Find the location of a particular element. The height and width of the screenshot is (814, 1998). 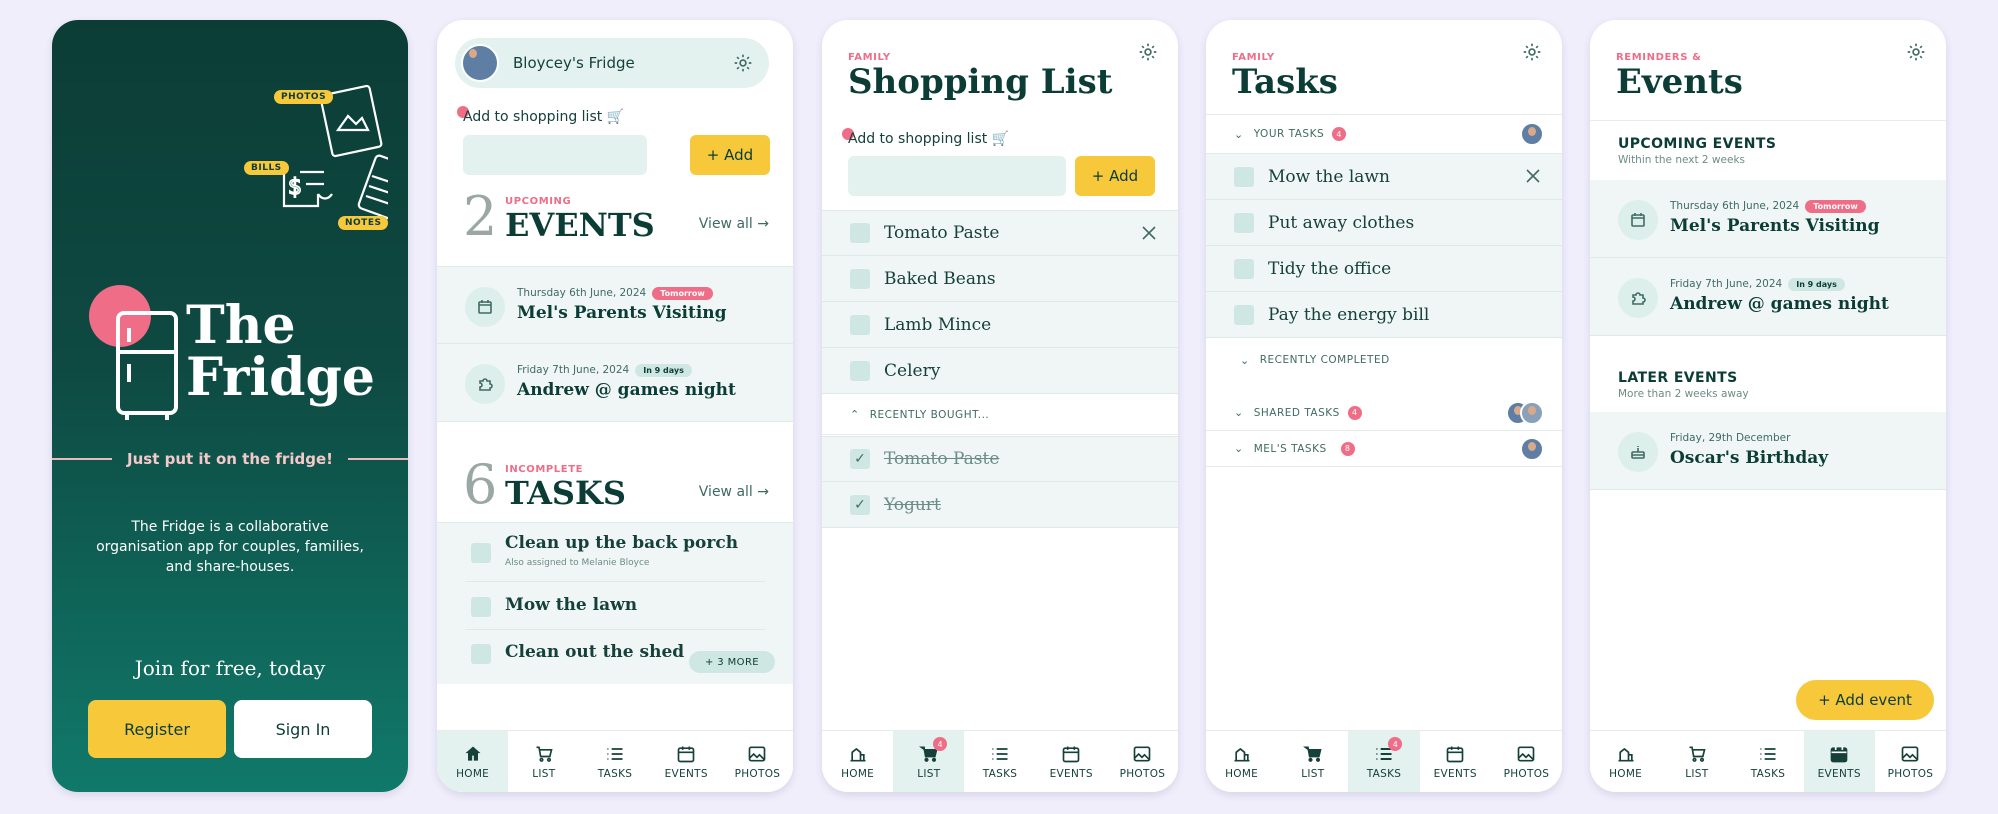

list-item: Celery is located at coordinates (1000, 371).